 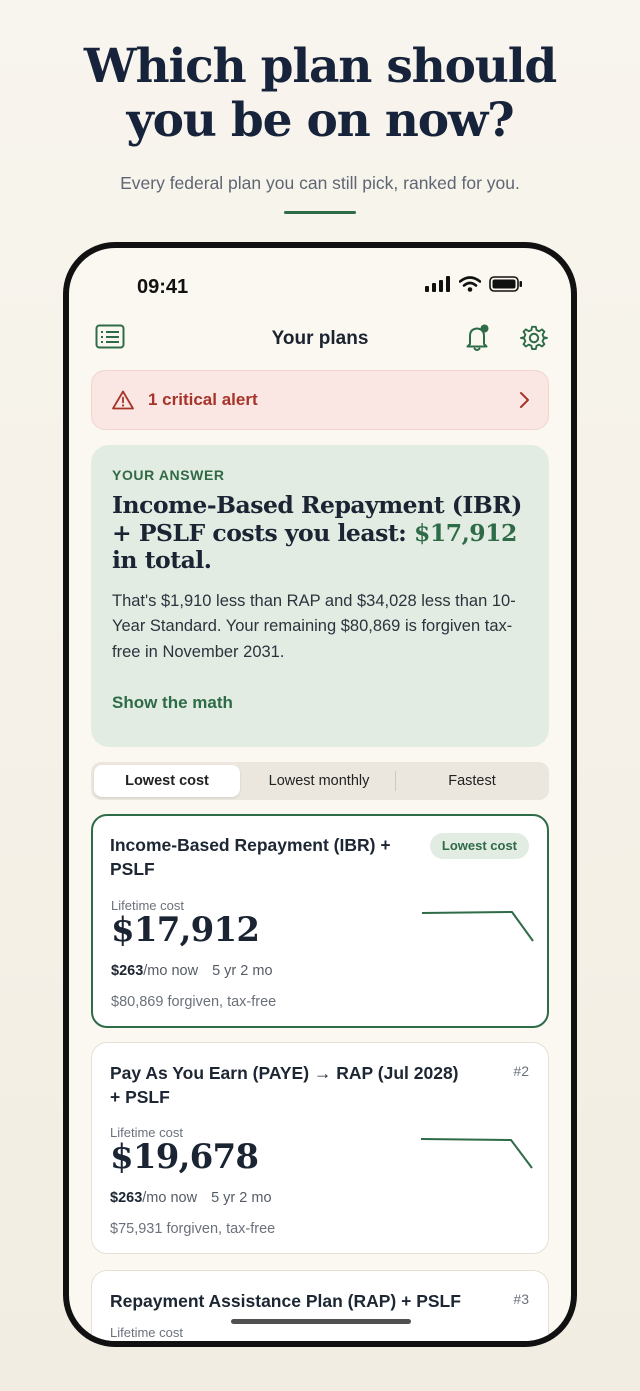 What do you see at coordinates (320, 703) in the screenshot?
I see `show-math-link: Show the math` at bounding box center [320, 703].